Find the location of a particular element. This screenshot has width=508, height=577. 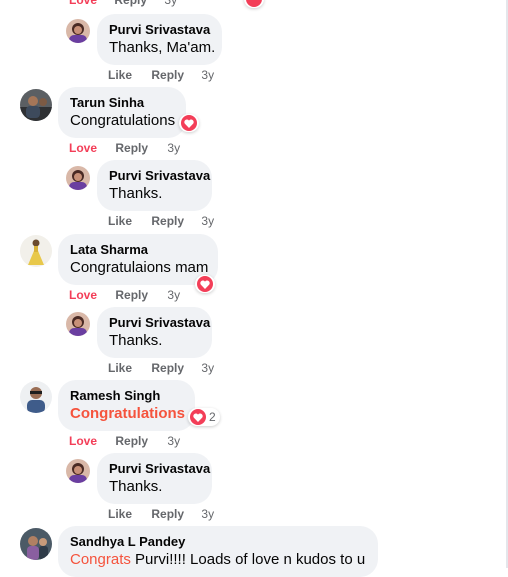

comment-text: Congratulaions mam is located at coordinates (139, 267).